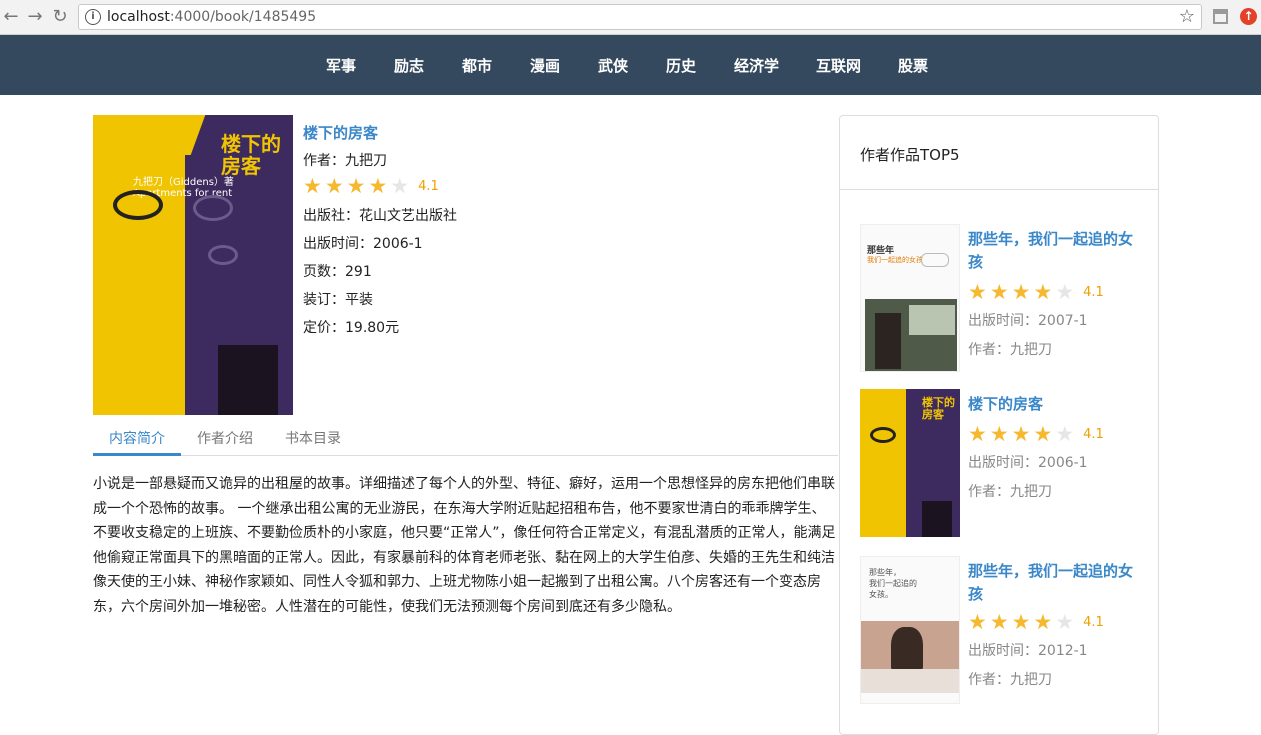 This screenshot has height=735, width=1261. What do you see at coordinates (545, 65) in the screenshot?
I see `nav-item: 漫画` at bounding box center [545, 65].